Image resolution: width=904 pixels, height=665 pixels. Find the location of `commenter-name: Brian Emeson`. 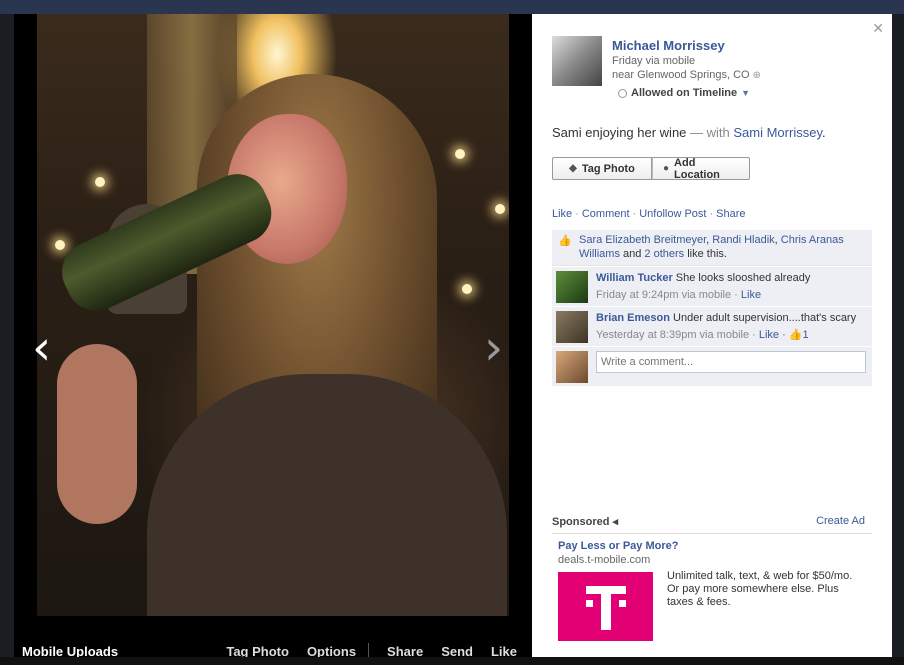

commenter-name: Brian Emeson is located at coordinates (633, 318).